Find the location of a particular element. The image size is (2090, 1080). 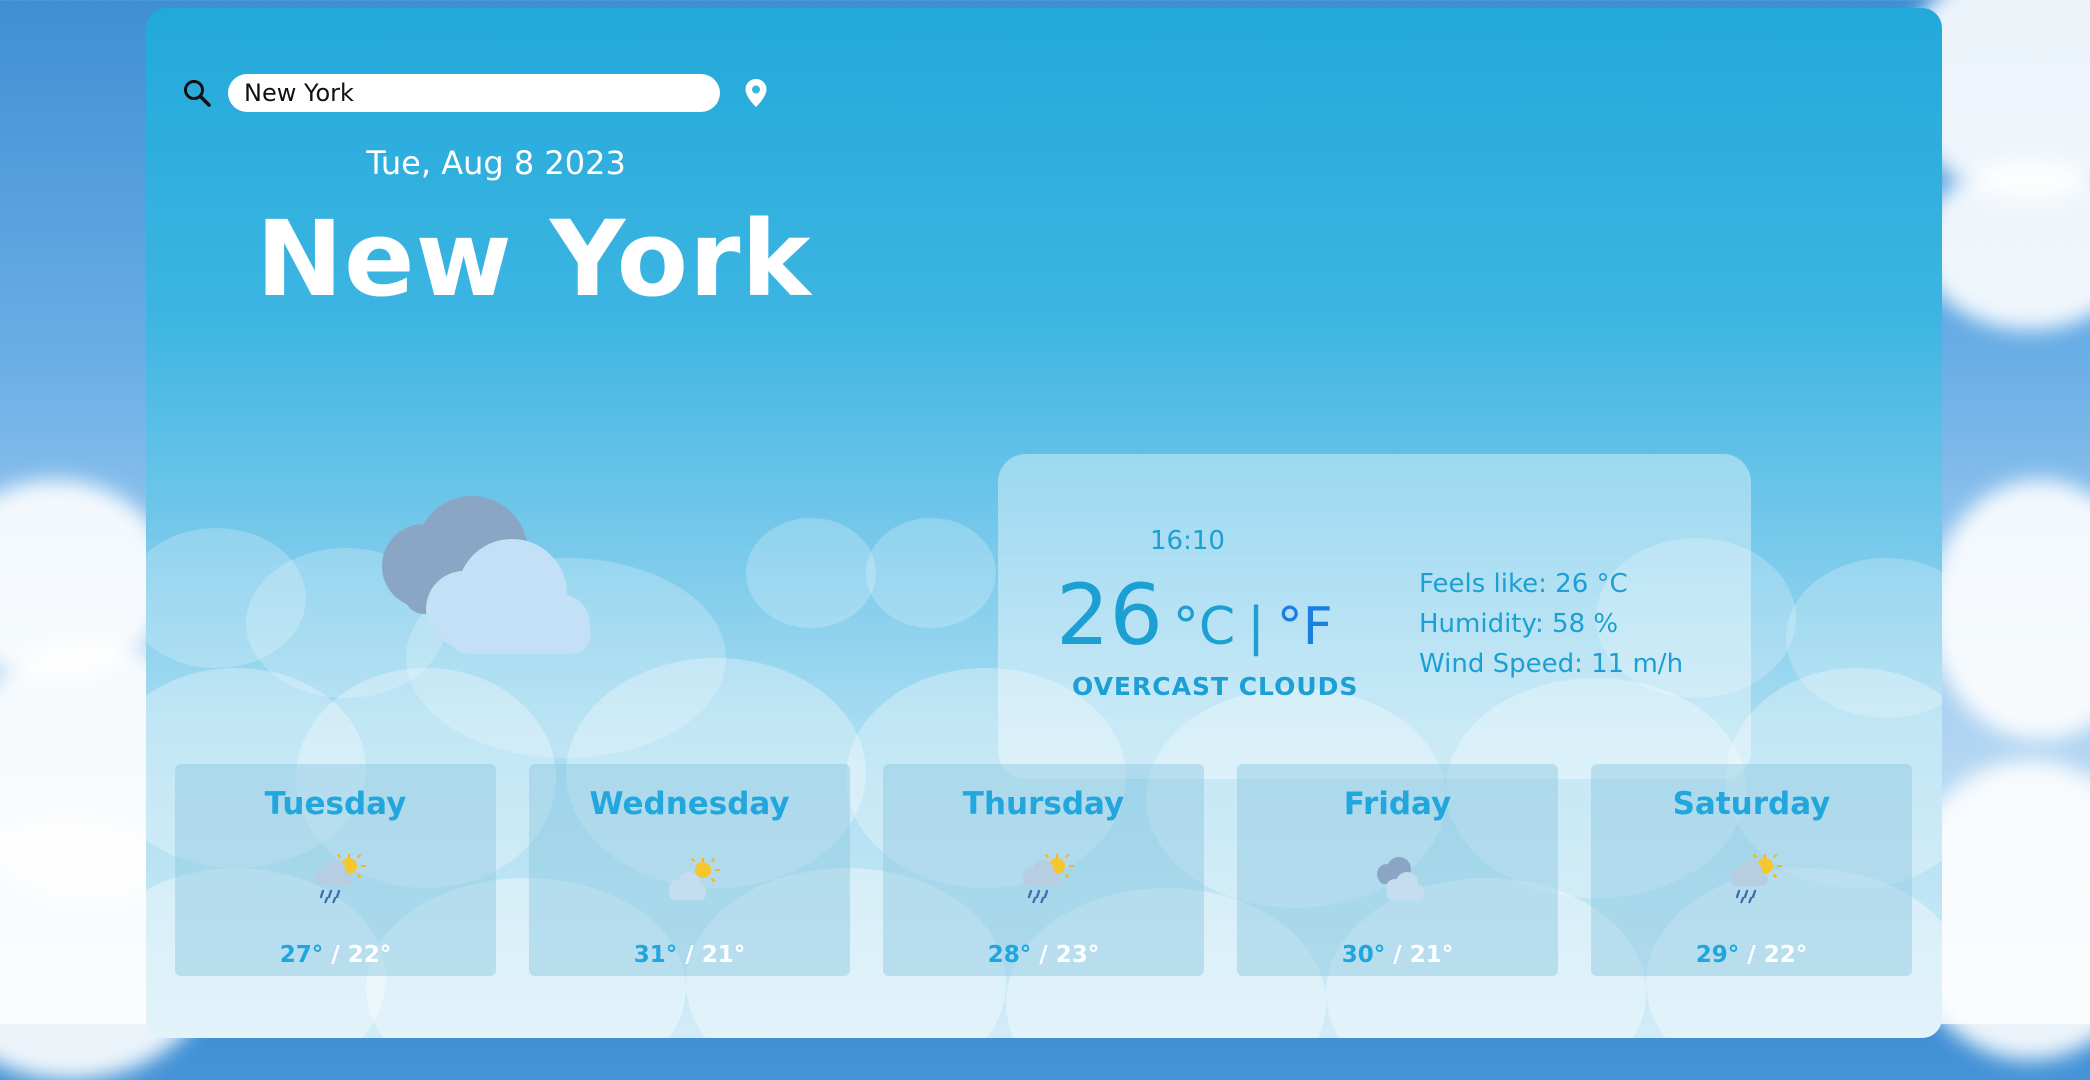

location-pin-icon is located at coordinates (756, 93).